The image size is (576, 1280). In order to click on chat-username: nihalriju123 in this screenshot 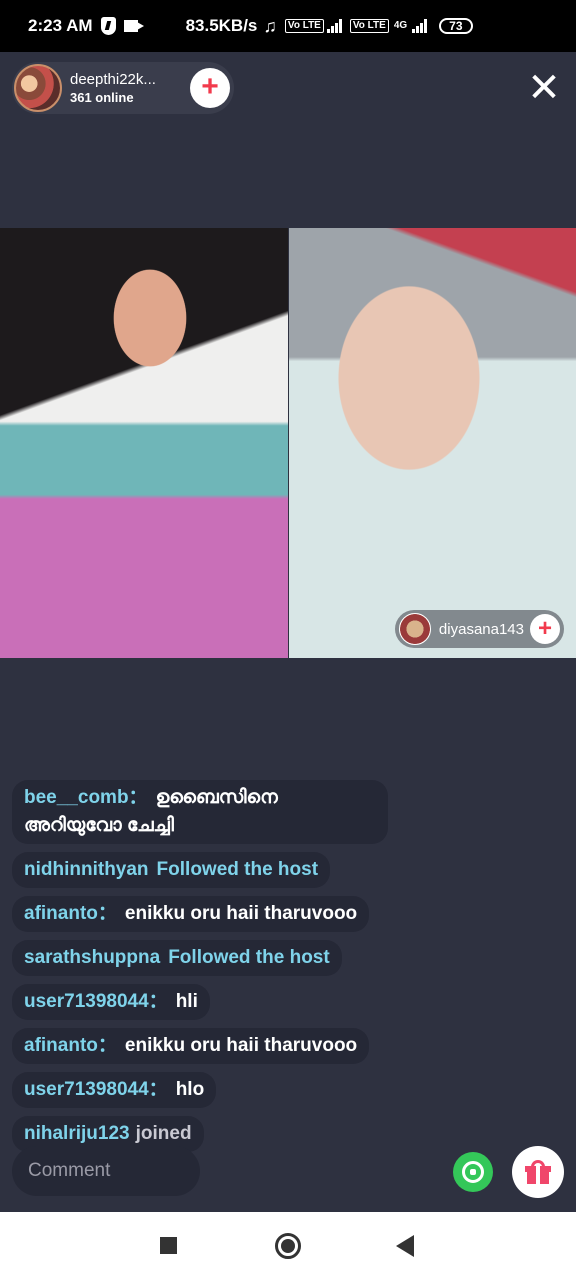, I will do `click(77, 1133)`.